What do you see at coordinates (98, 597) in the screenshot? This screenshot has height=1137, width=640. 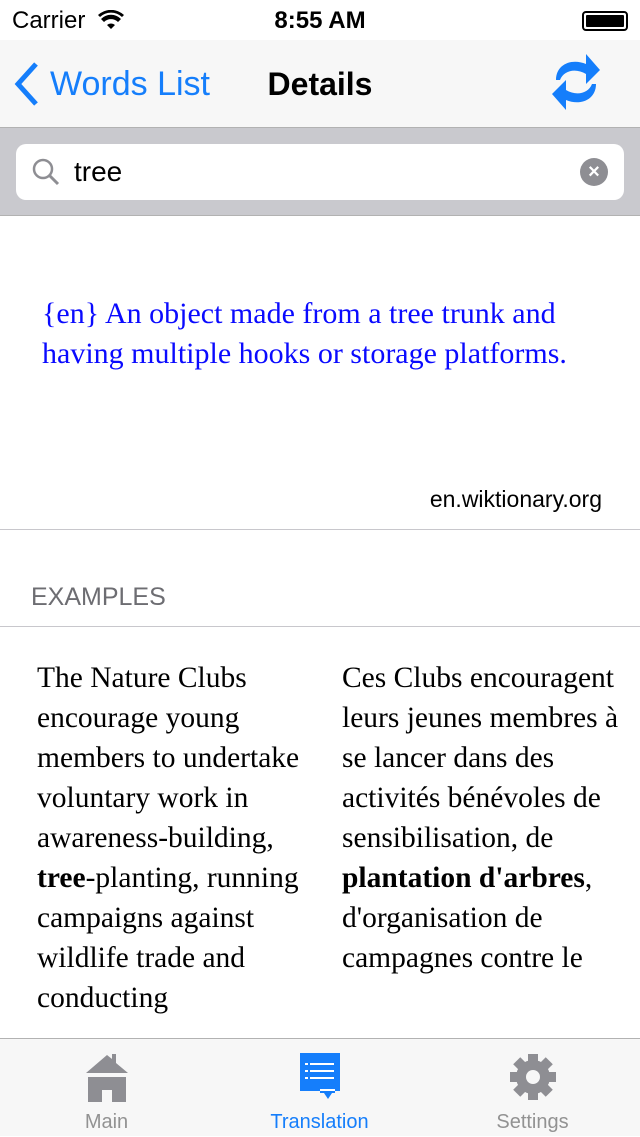 I see `examples-header: EXAMPLES` at bounding box center [98, 597].